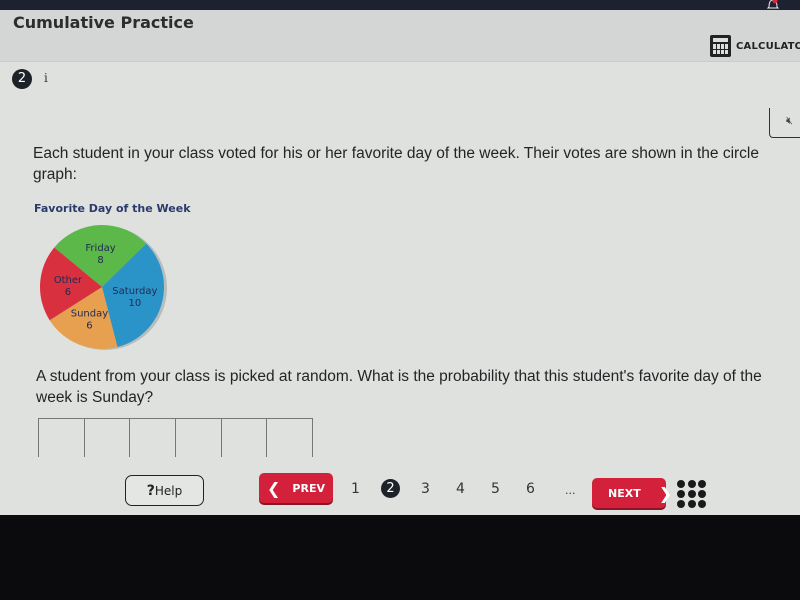 The image size is (800, 600). I want to click on page-number: 2, so click(390, 488).